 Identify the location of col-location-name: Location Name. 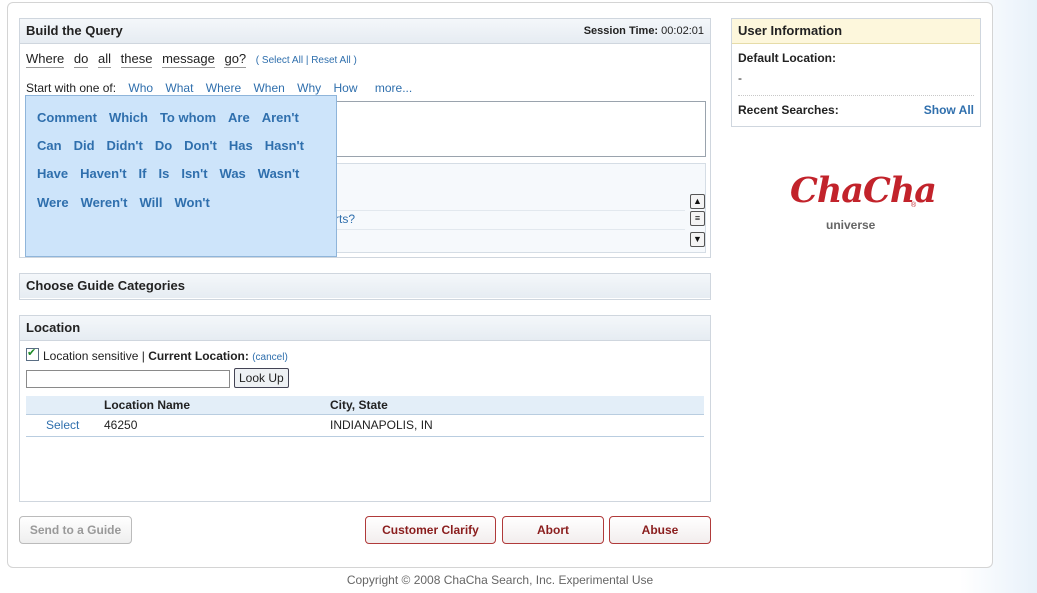
(147, 405).